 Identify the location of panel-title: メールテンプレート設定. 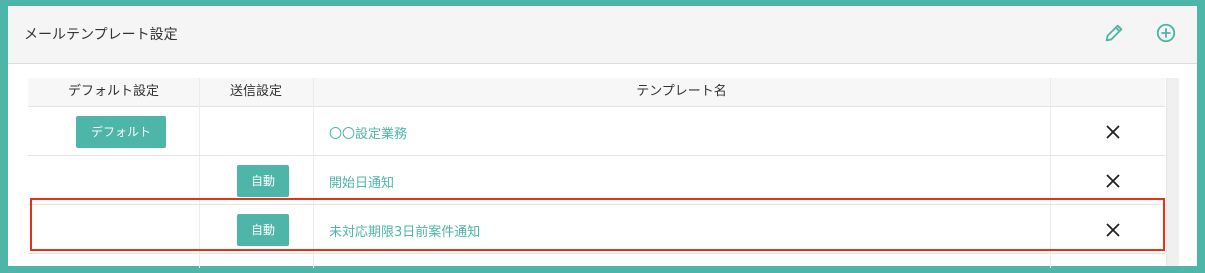
(101, 35).